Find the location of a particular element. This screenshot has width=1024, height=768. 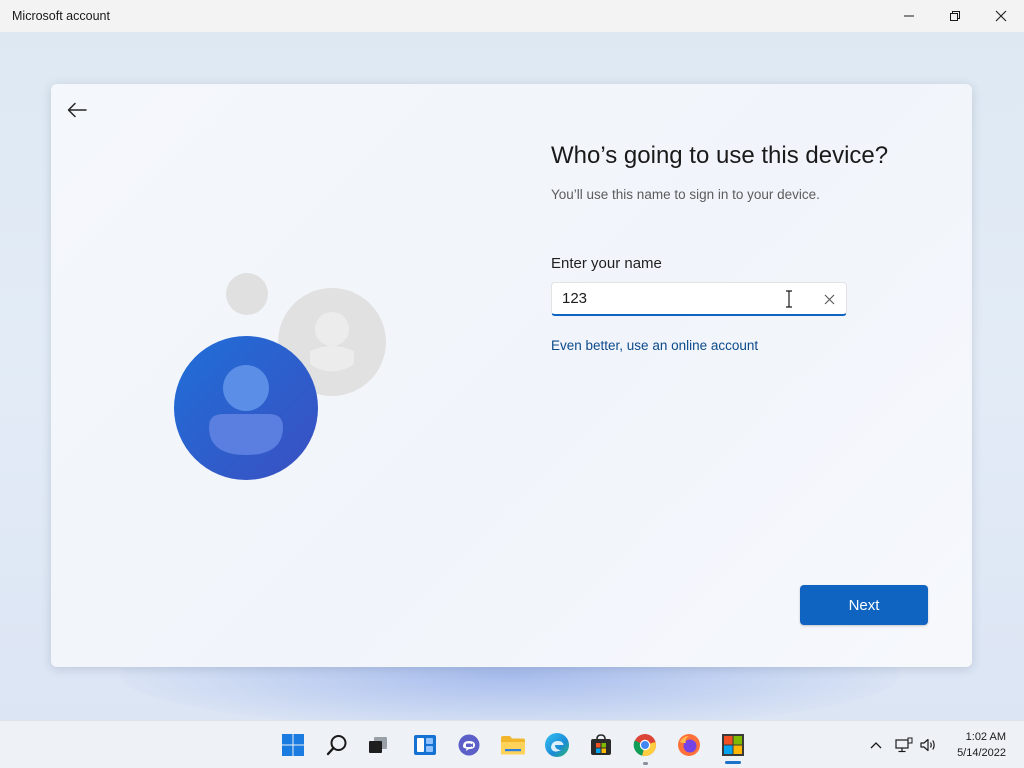

clear-icon is located at coordinates (829, 299).